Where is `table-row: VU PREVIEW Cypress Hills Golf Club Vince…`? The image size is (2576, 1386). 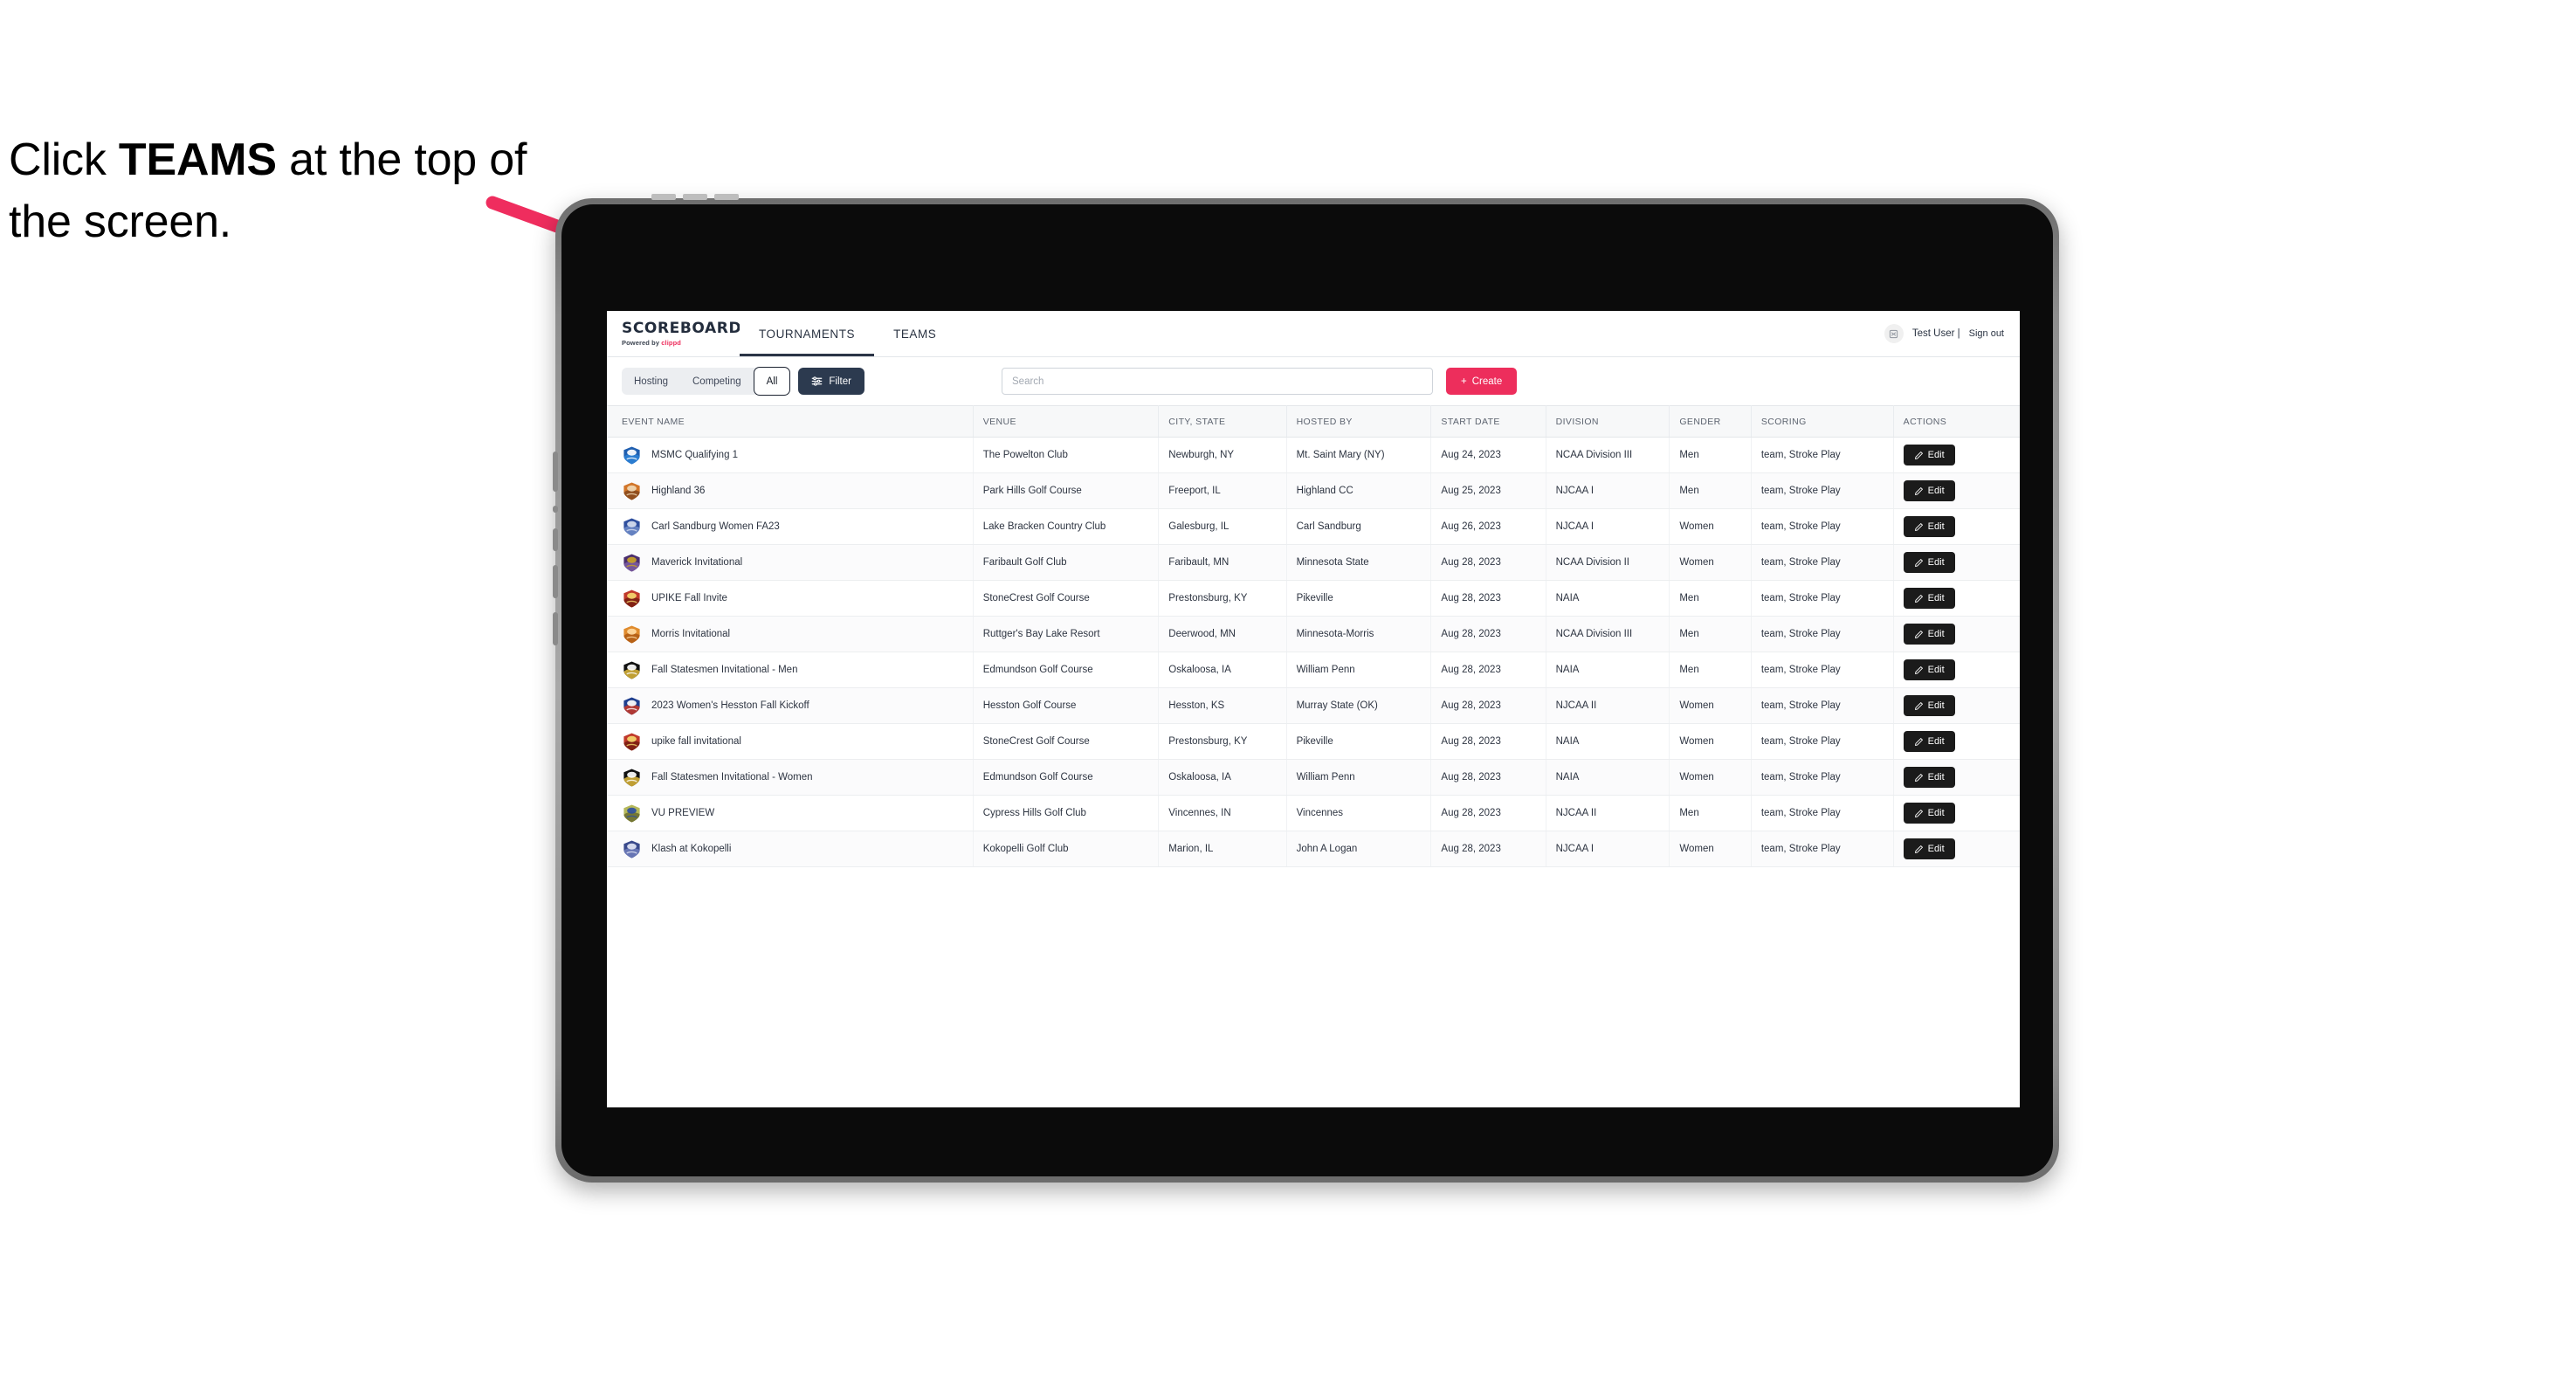
table-row: VU PREVIEW Cypress Hills Golf Club Vince… is located at coordinates (1313, 813).